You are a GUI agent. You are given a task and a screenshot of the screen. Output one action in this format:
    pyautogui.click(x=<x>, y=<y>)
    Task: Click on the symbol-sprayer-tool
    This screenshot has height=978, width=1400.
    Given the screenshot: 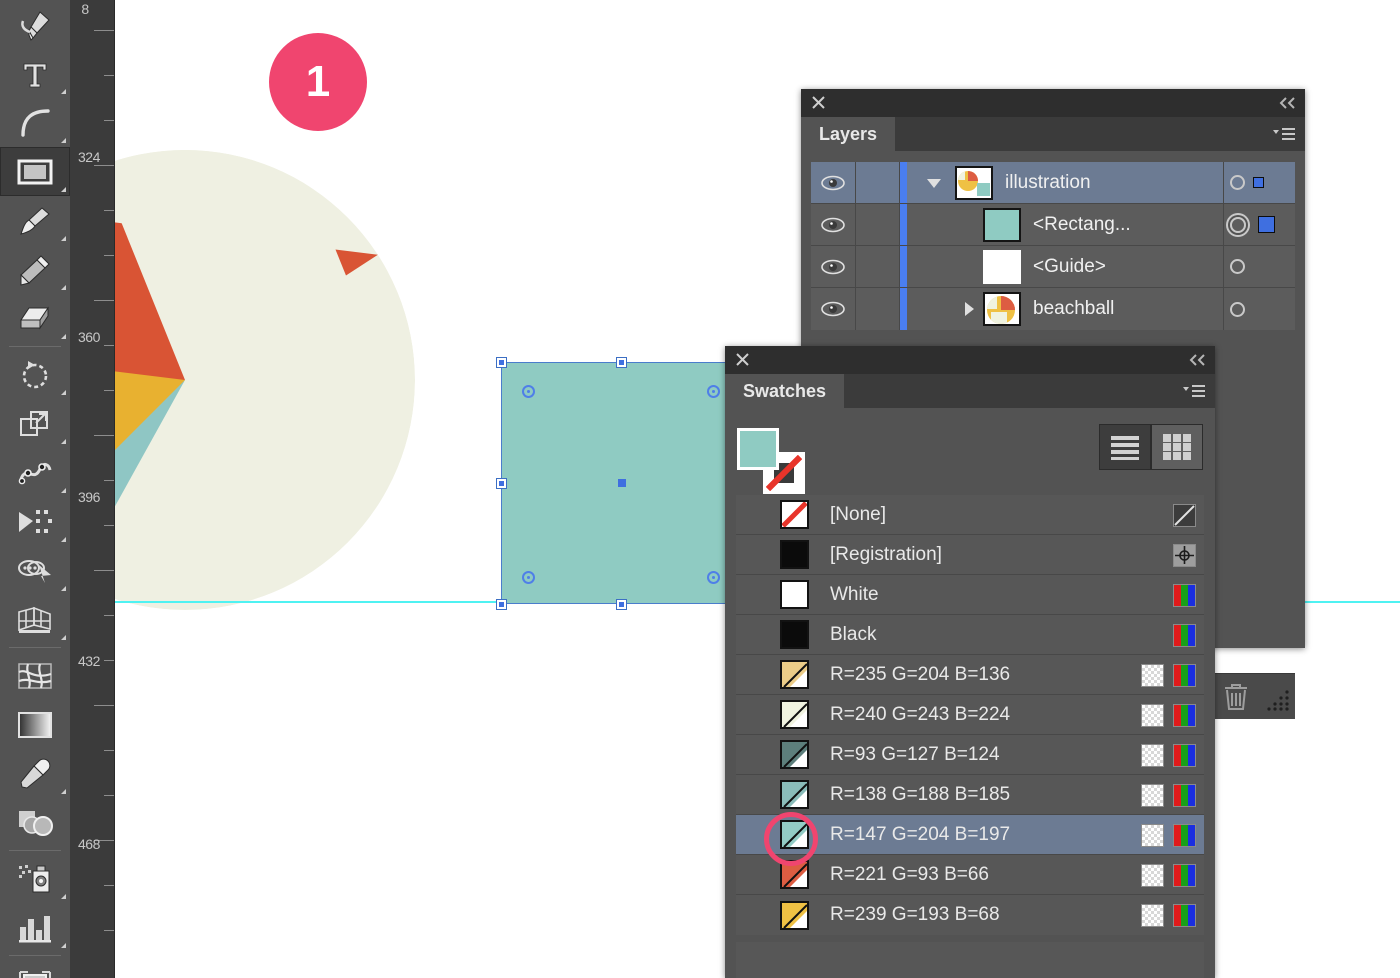 What is the action you would take?
    pyautogui.click(x=35, y=878)
    